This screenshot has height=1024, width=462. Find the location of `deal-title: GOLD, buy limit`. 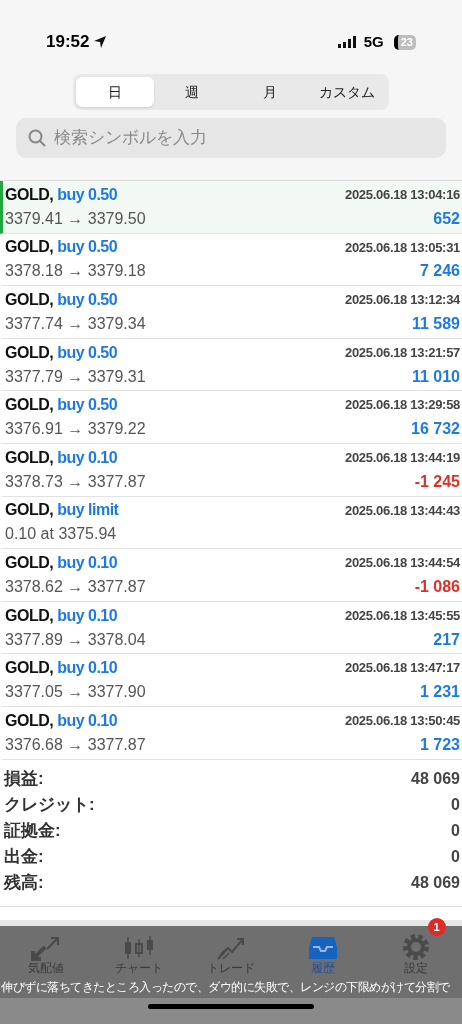

deal-title: GOLD, buy limit is located at coordinates (62, 510).